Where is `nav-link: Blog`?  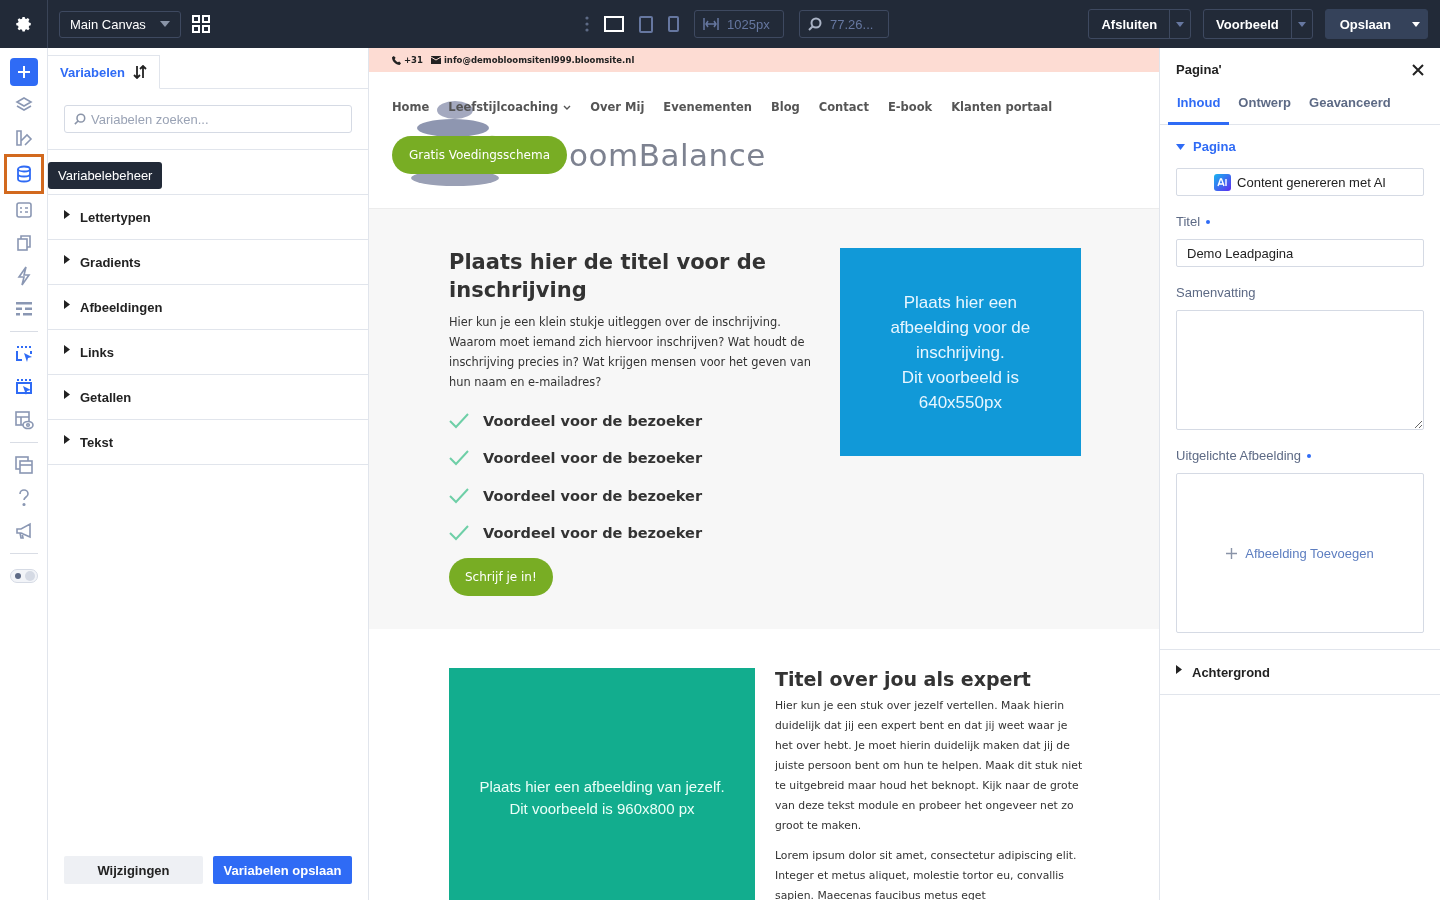
nav-link: Blog is located at coordinates (785, 107).